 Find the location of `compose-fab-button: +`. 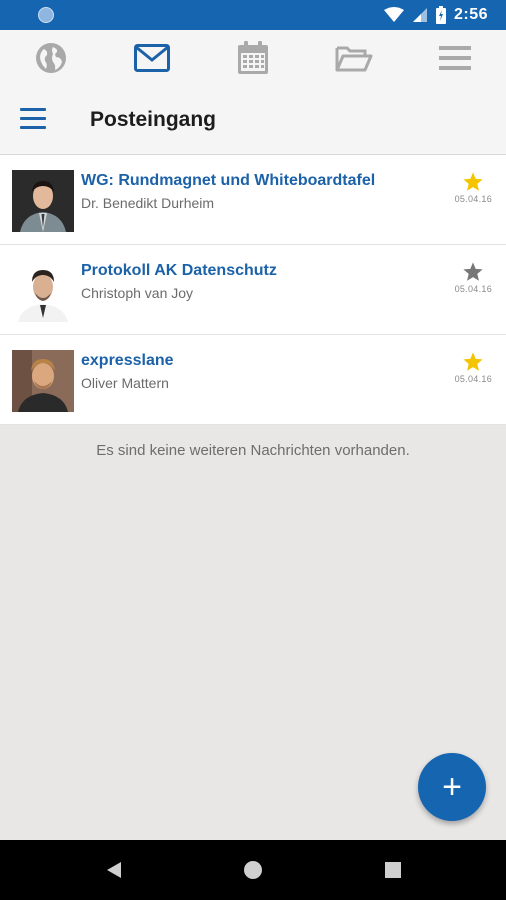

compose-fab-button: + is located at coordinates (452, 787).